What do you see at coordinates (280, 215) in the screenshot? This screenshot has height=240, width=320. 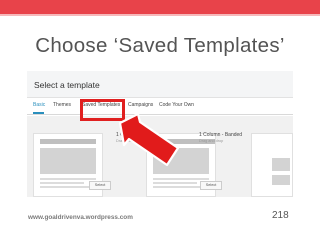 I see `page-number: 218` at bounding box center [280, 215].